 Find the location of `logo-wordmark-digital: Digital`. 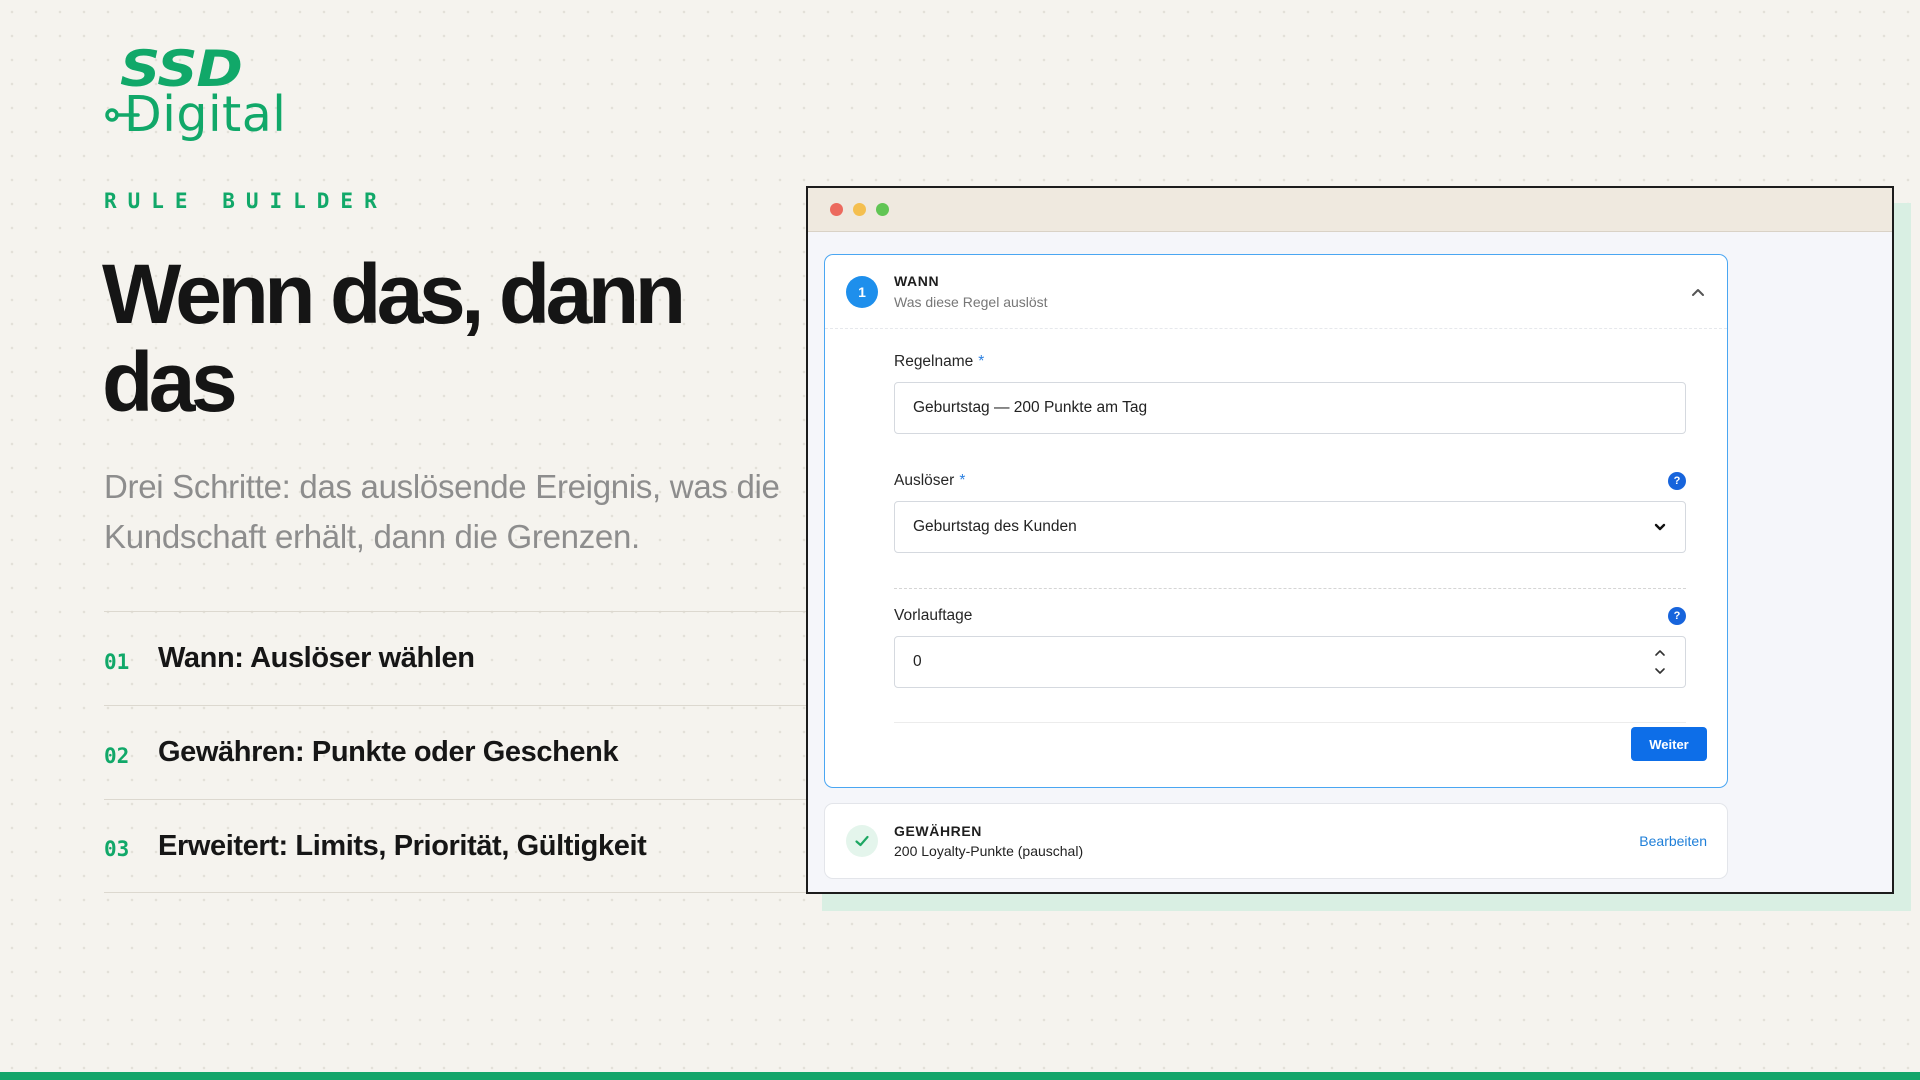

logo-wordmark-digital: Digital is located at coordinates (205, 114).